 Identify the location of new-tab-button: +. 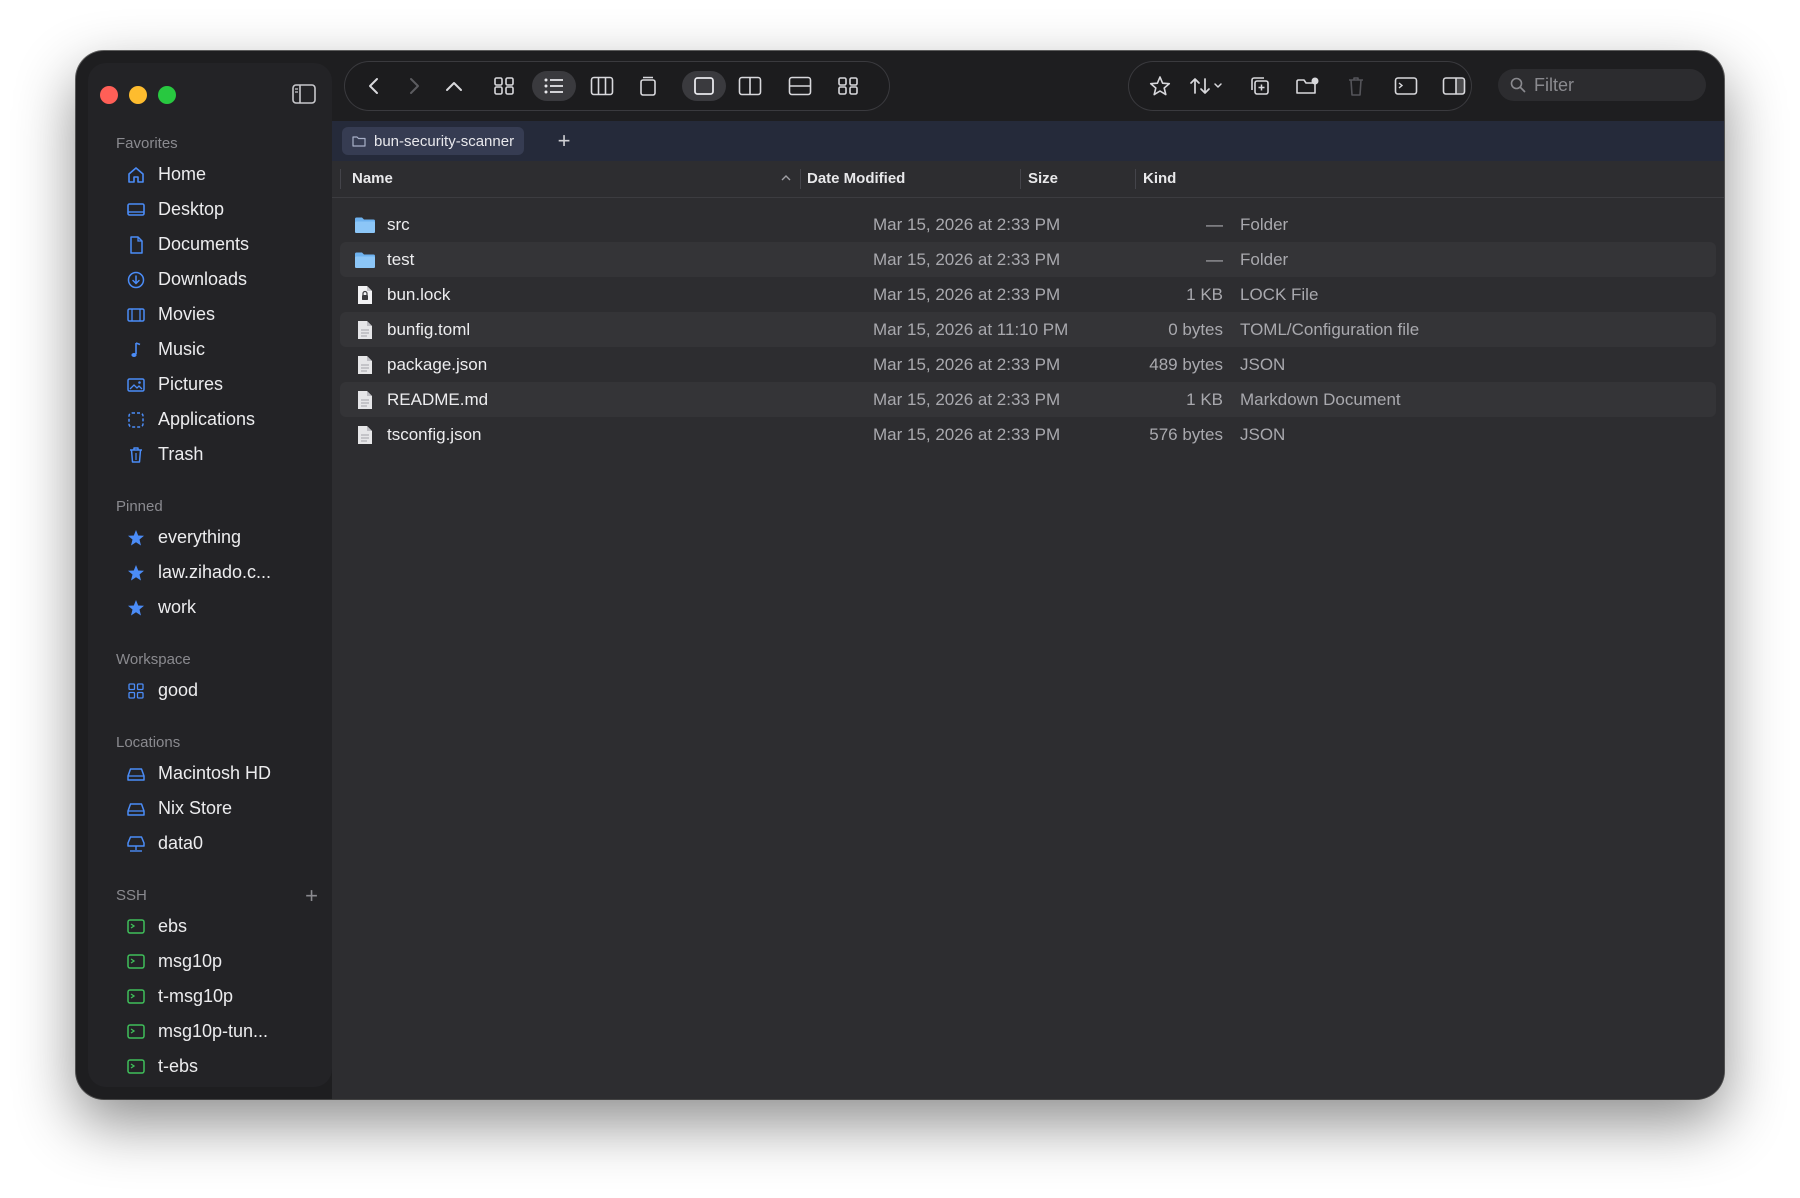
(564, 141).